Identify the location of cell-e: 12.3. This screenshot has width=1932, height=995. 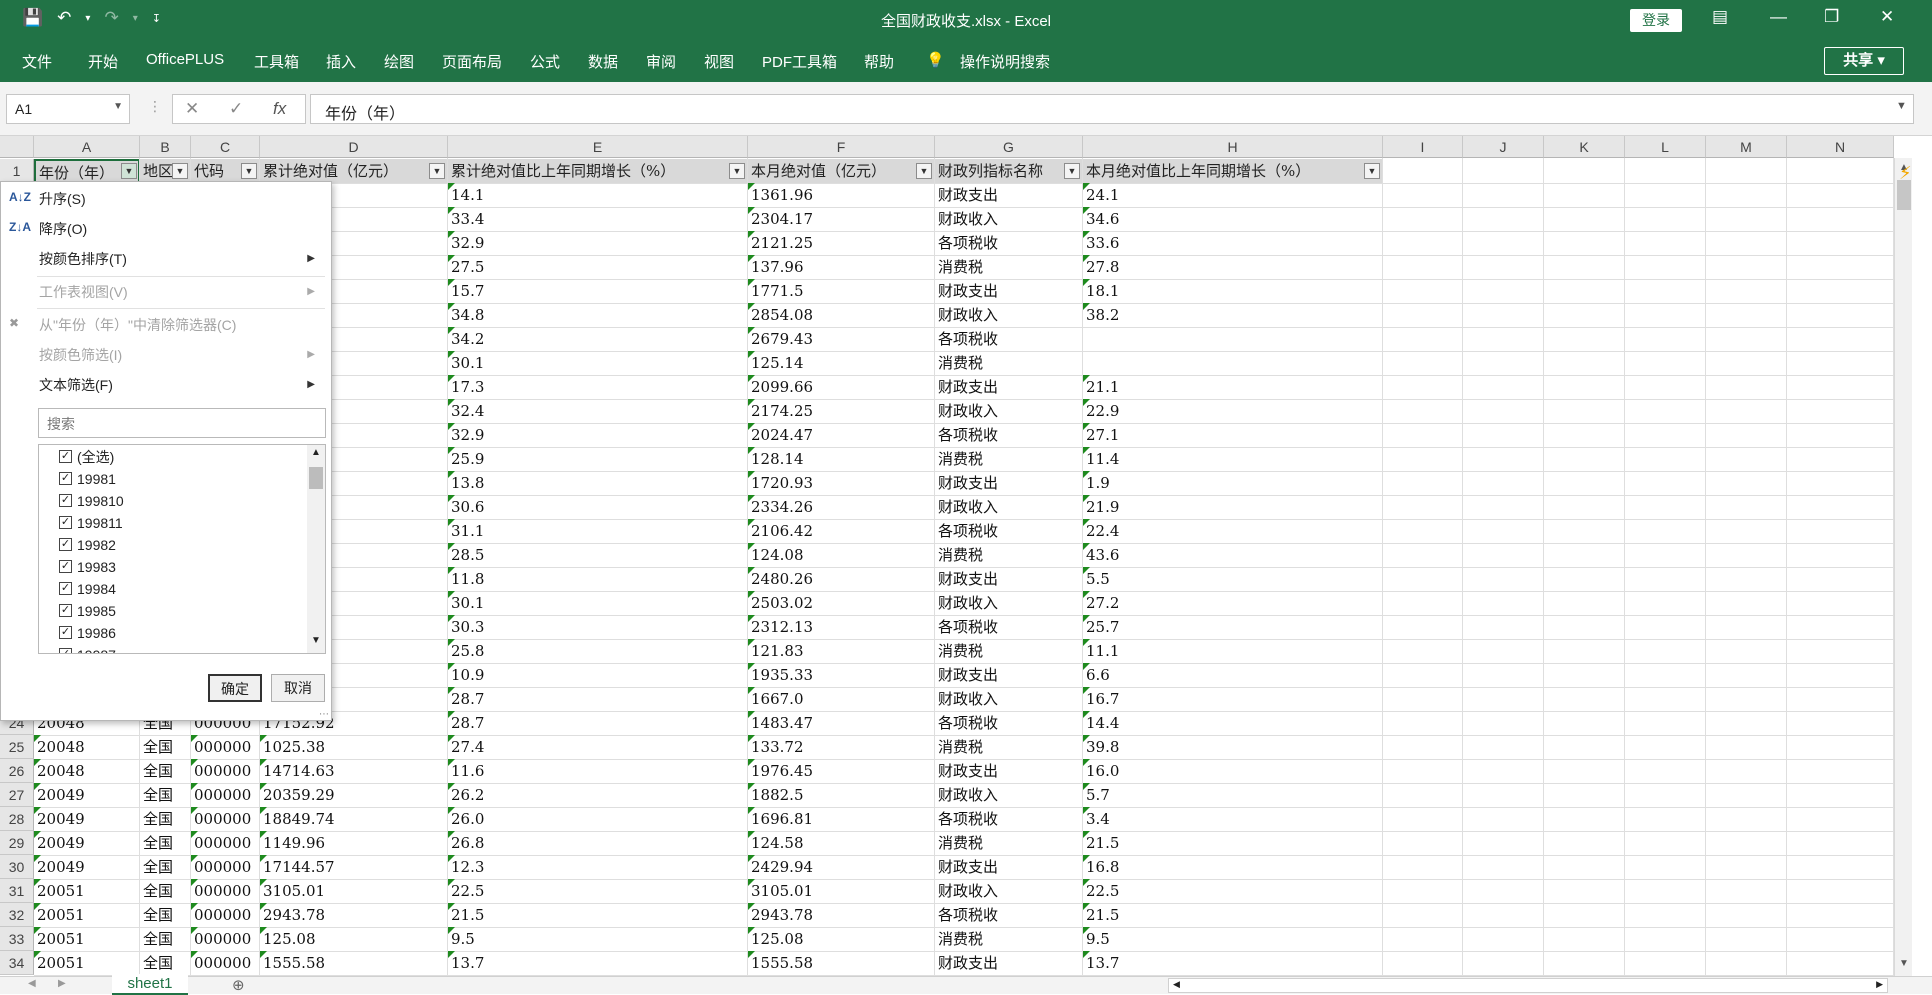
(598, 867).